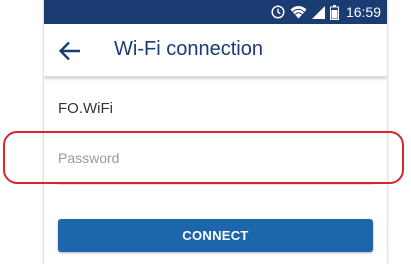 Image resolution: width=411 pixels, height=264 pixels. I want to click on alarm-icon, so click(278, 12).